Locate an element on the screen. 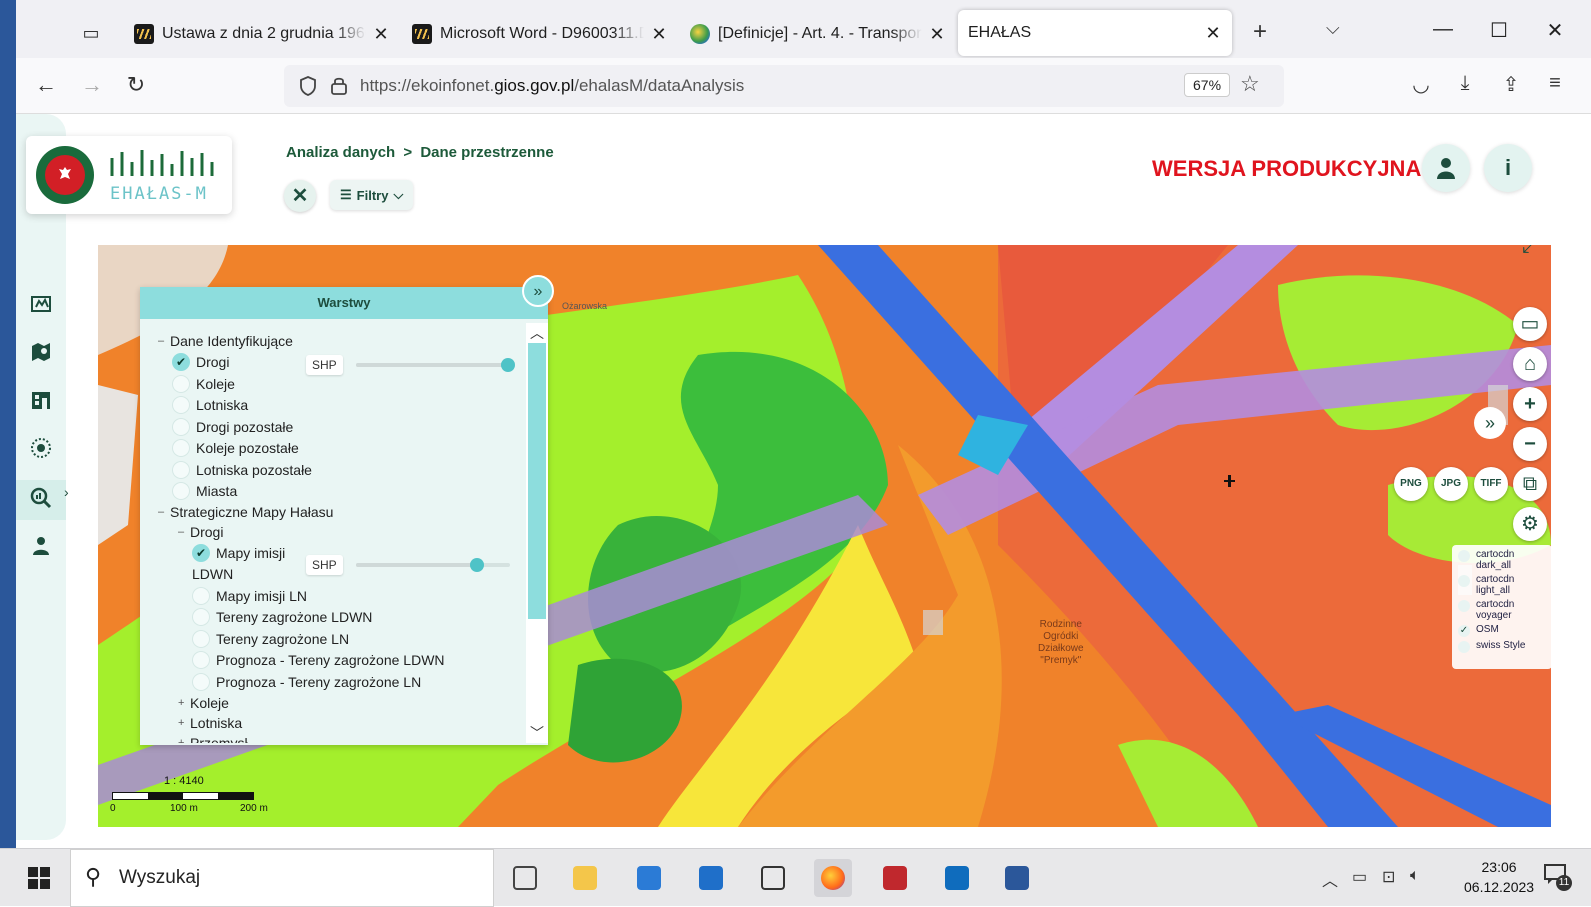 The width and height of the screenshot is (1591, 907). volume-icon: 🔈︎ is located at coordinates (1415, 876).